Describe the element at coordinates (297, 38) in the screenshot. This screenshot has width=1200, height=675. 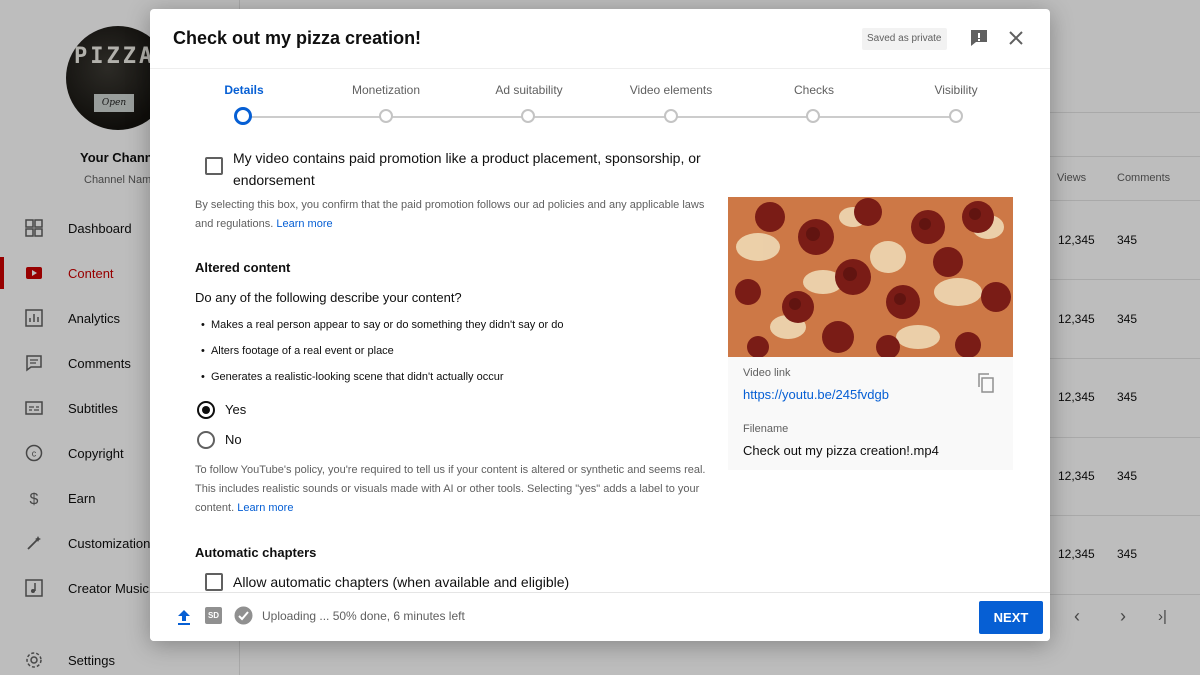
I see `dialog-title: Check out my pizza creation!` at that location.